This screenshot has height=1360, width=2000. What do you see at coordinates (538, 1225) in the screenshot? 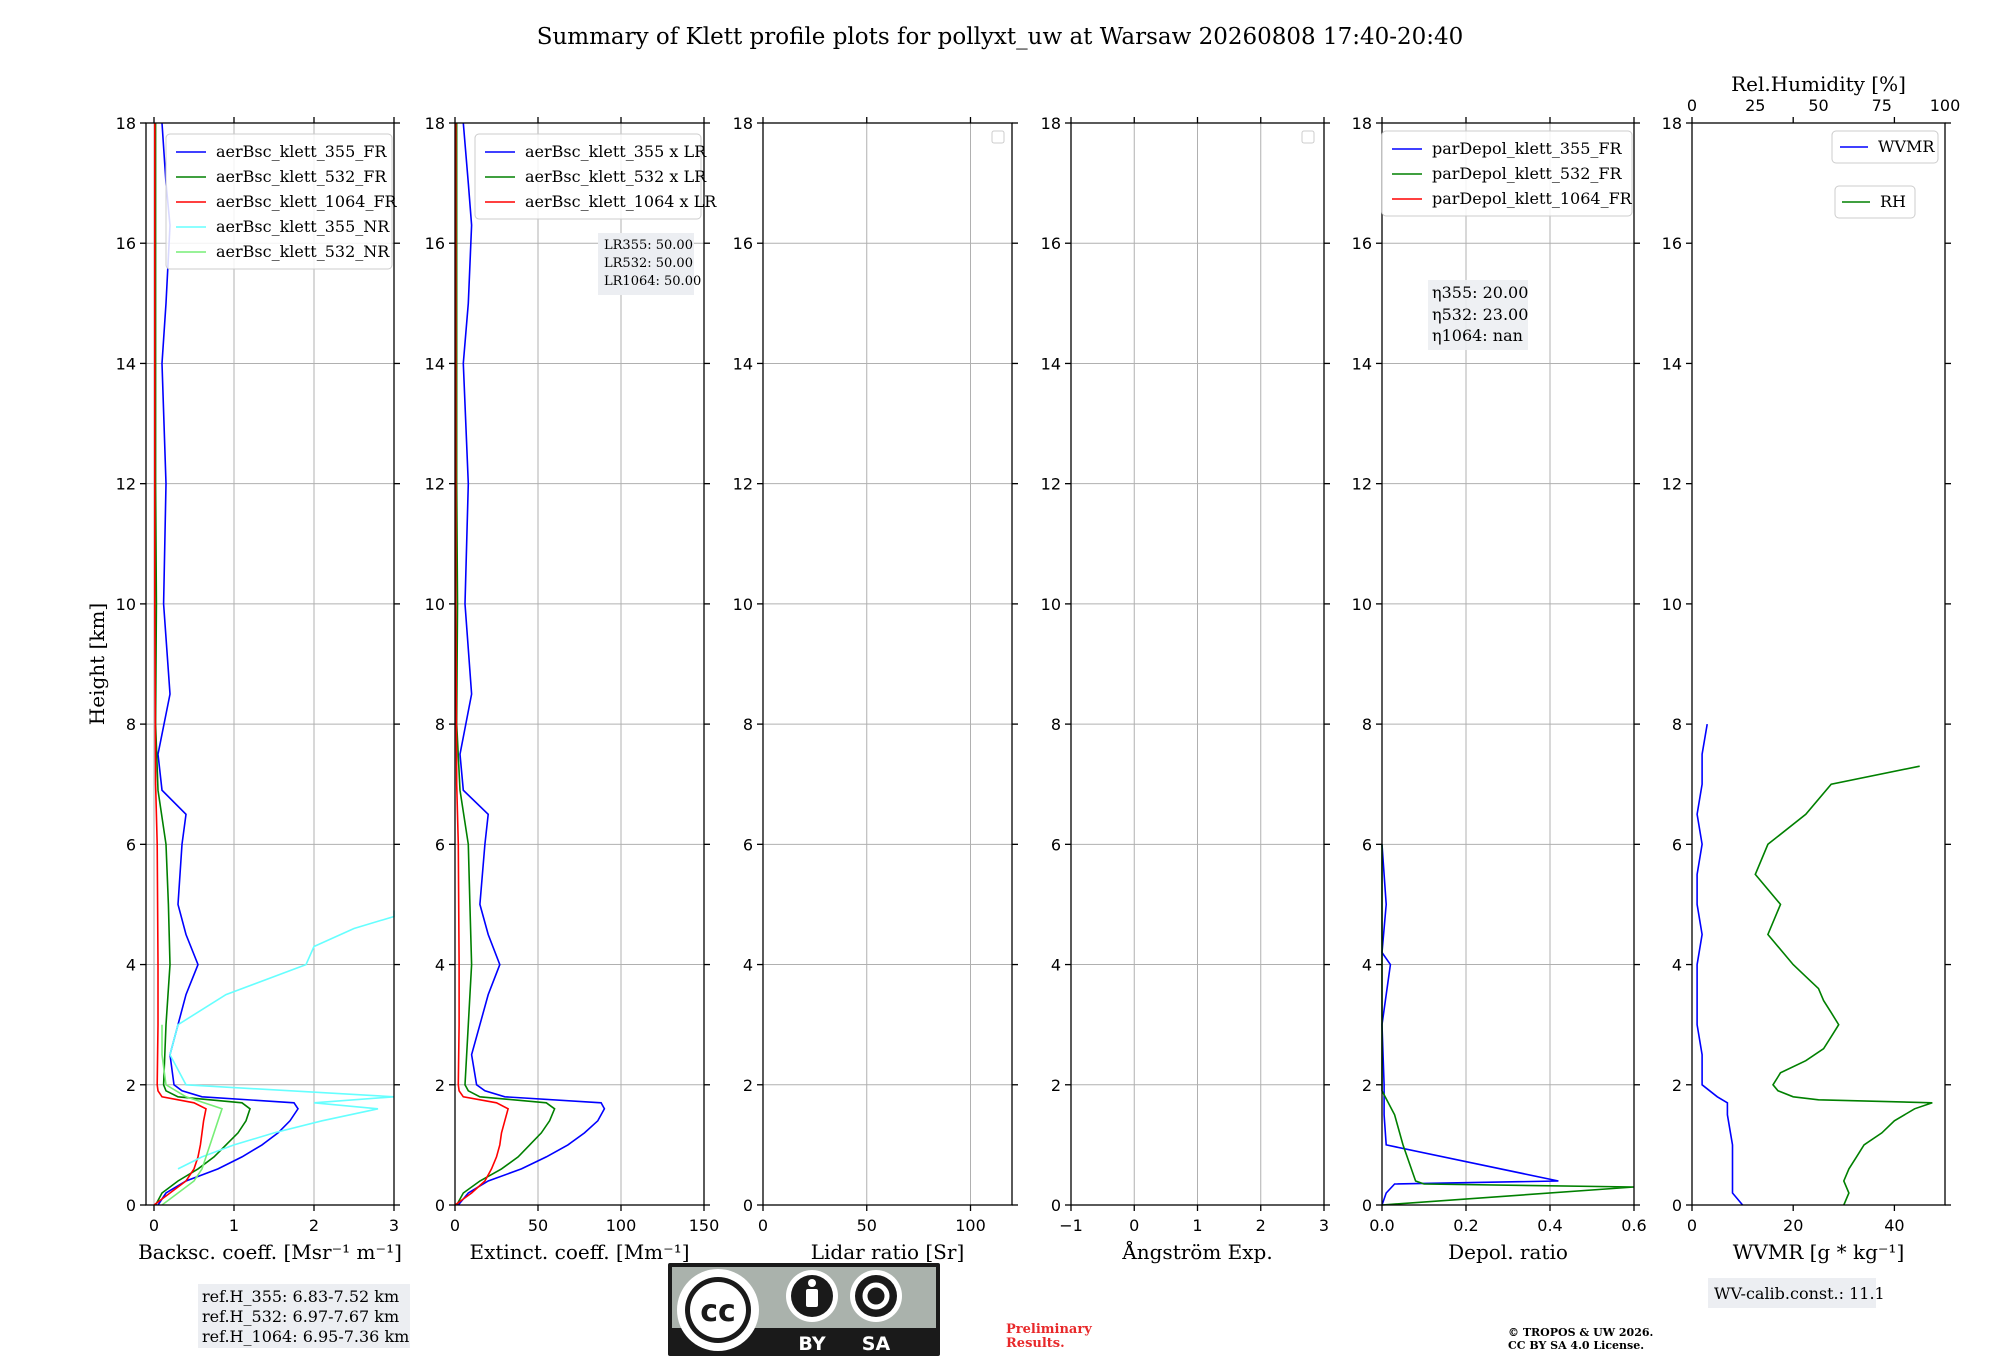
I see `x-tick-label: 50` at bounding box center [538, 1225].